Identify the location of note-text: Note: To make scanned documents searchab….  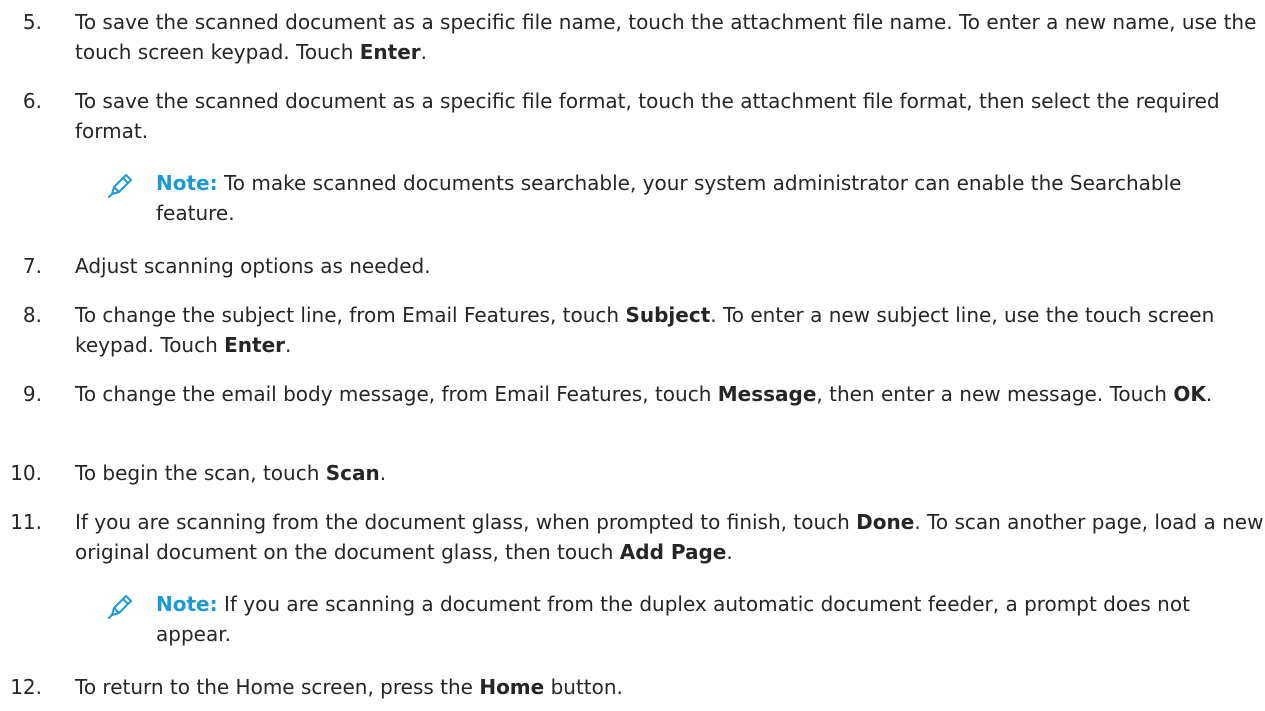
(669, 198).